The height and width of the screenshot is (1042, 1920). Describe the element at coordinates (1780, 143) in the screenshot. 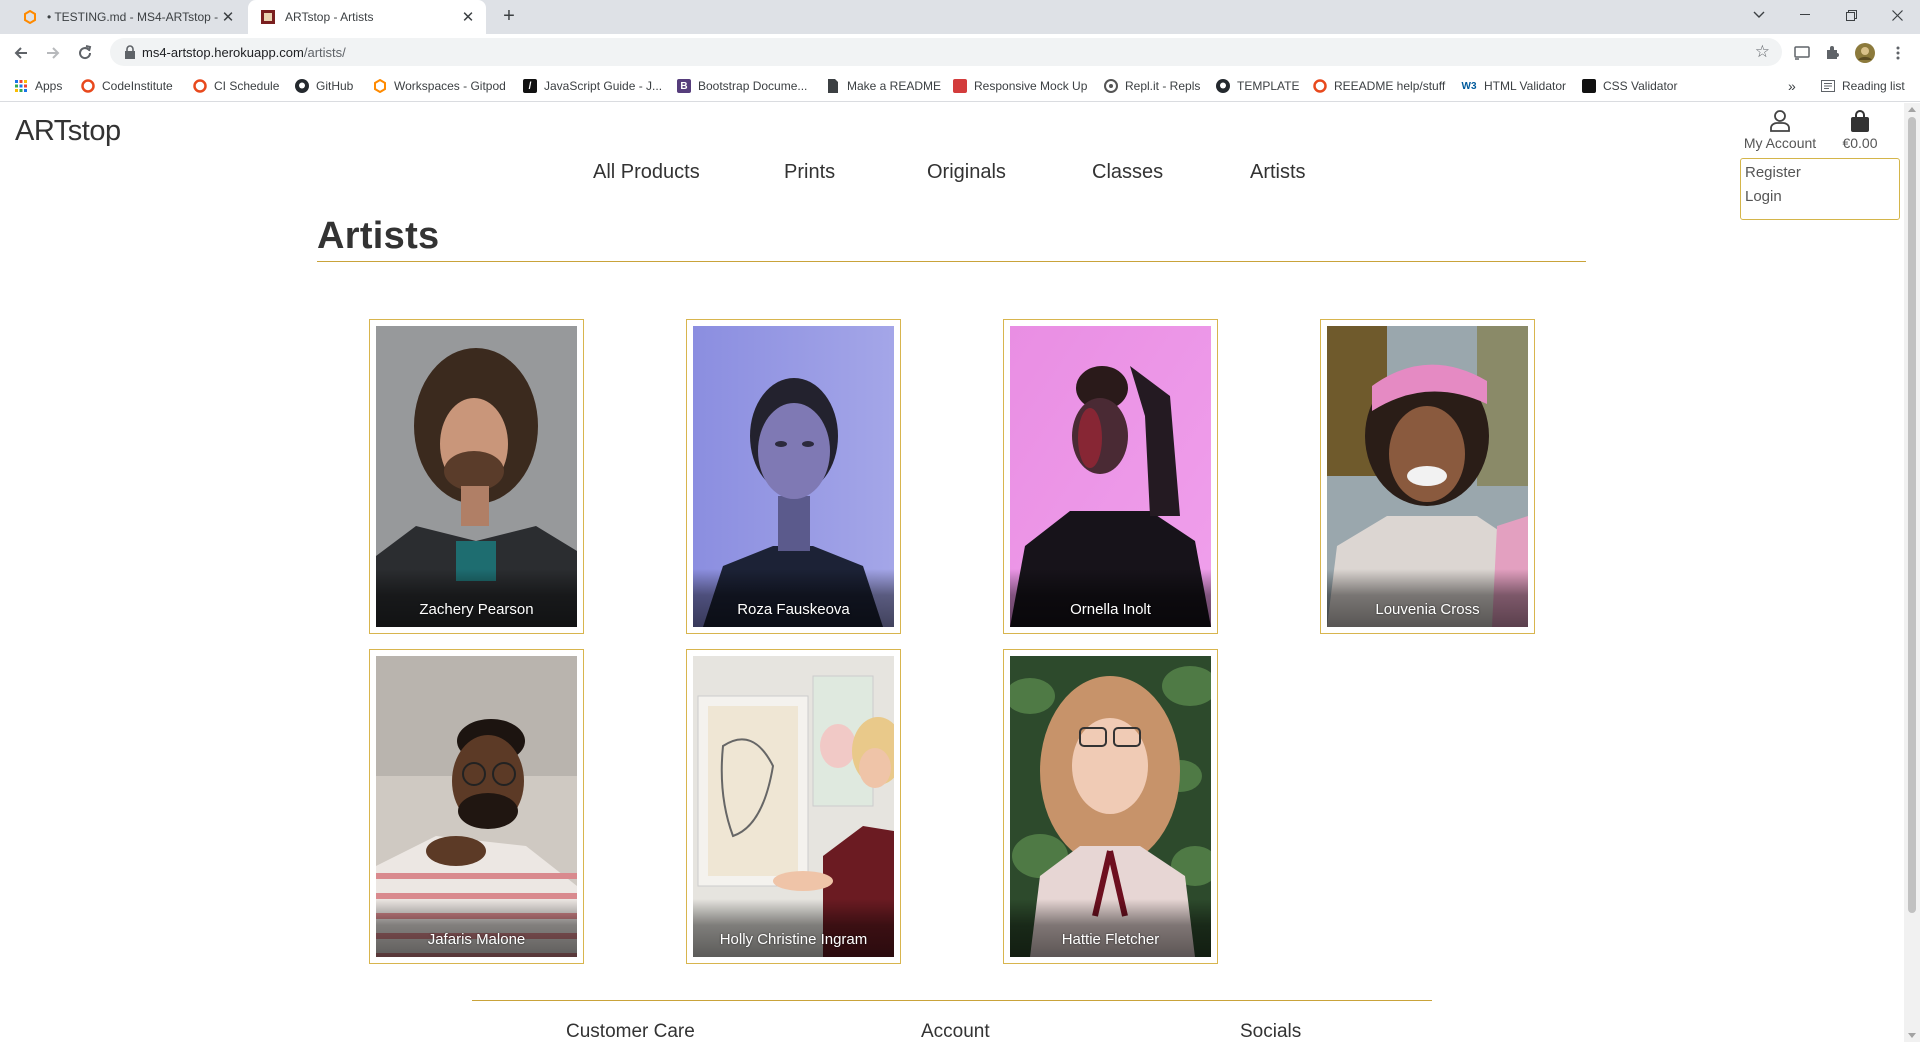

I see `my-account-label: My Account` at that location.